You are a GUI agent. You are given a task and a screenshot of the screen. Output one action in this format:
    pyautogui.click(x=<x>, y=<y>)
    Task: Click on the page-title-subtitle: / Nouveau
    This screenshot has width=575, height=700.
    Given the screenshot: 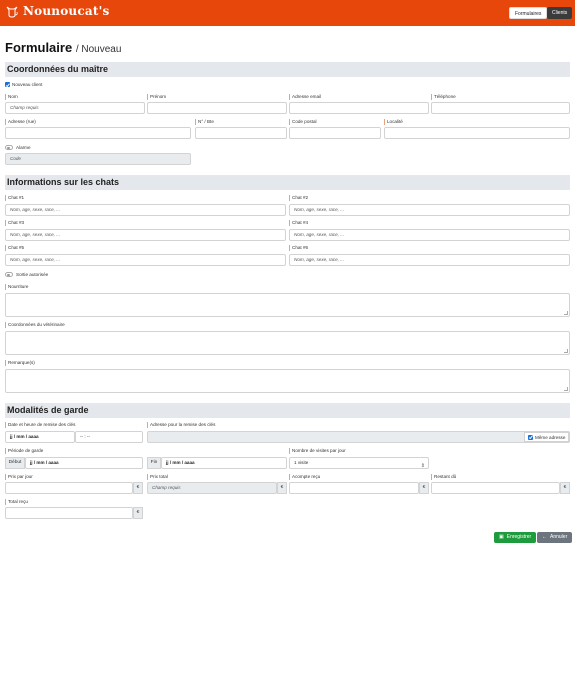 What is the action you would take?
    pyautogui.click(x=98, y=49)
    